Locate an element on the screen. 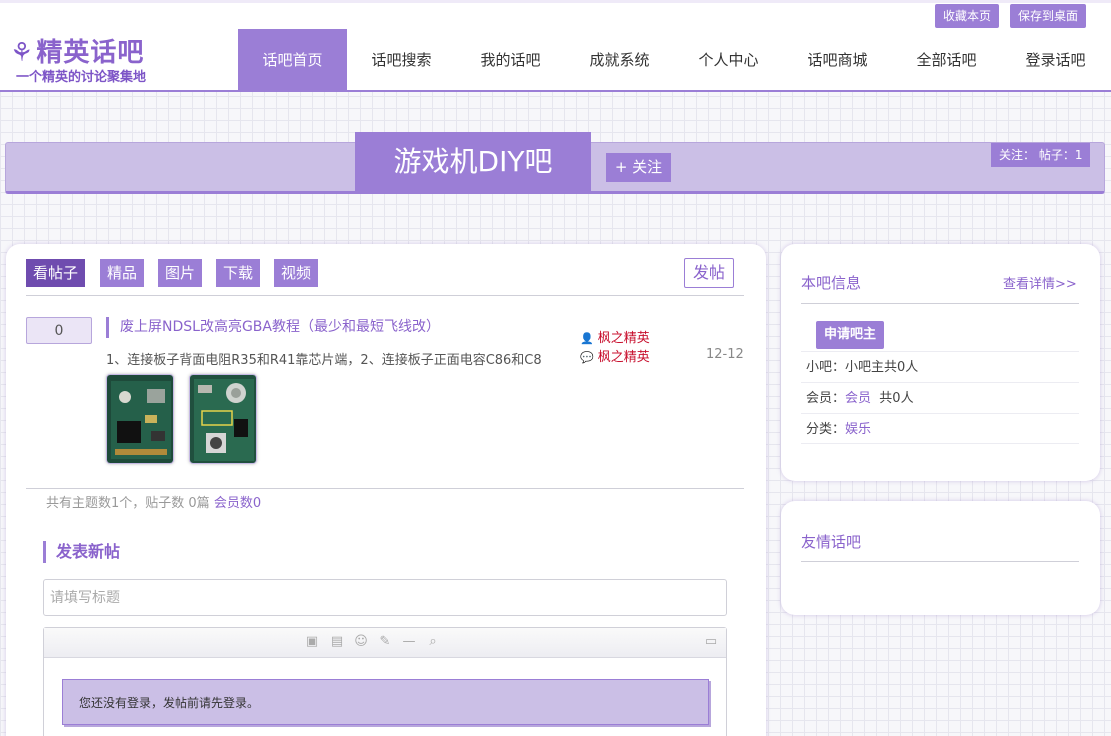 The image size is (1111, 736). emoji-icon: ☺ is located at coordinates (361, 642).